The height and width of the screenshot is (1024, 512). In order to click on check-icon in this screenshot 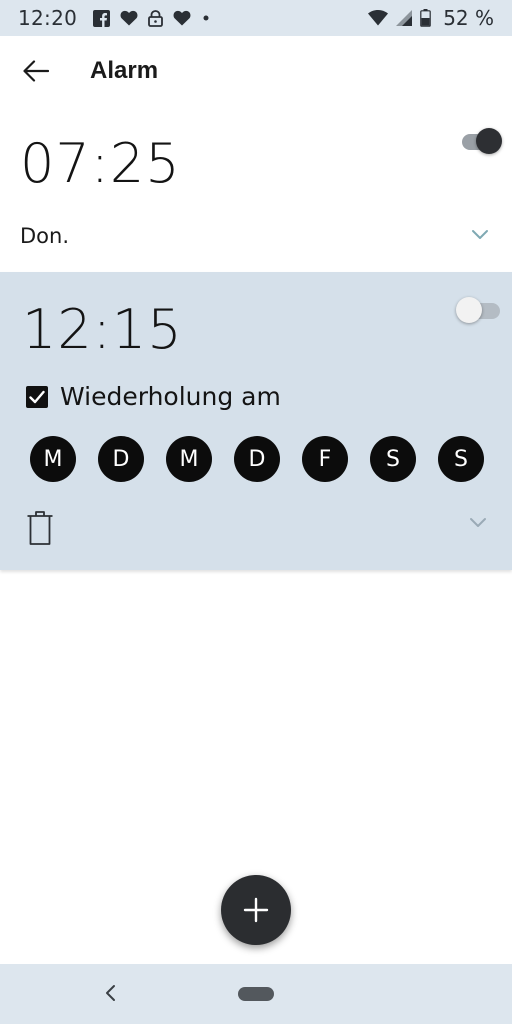, I will do `click(37, 396)`.